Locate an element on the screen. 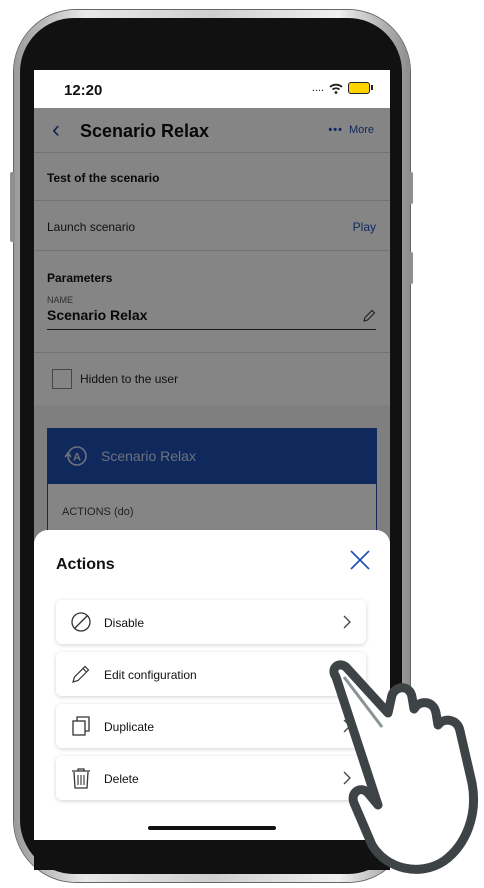 The height and width of the screenshot is (888, 484). pointing-hand-icon is located at coordinates (404, 767).